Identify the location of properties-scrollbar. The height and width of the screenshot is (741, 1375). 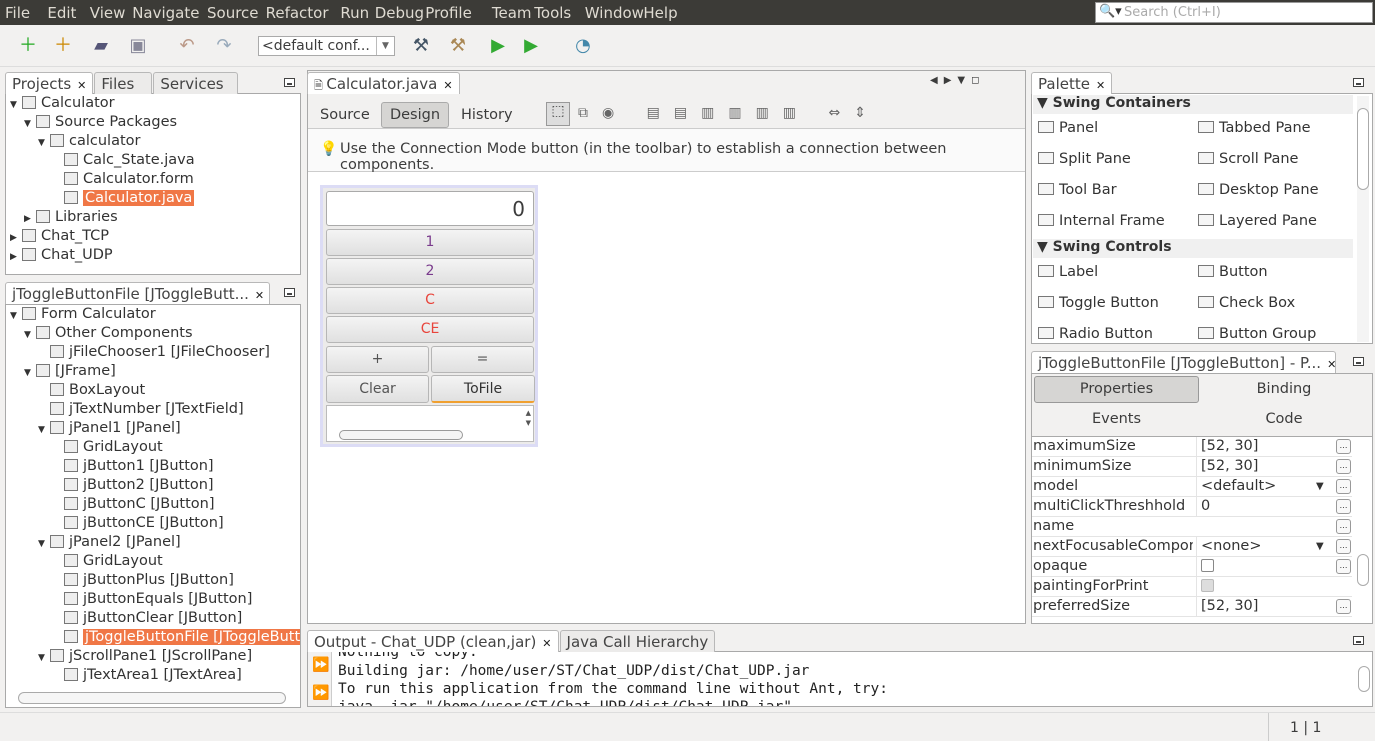
(1363, 530).